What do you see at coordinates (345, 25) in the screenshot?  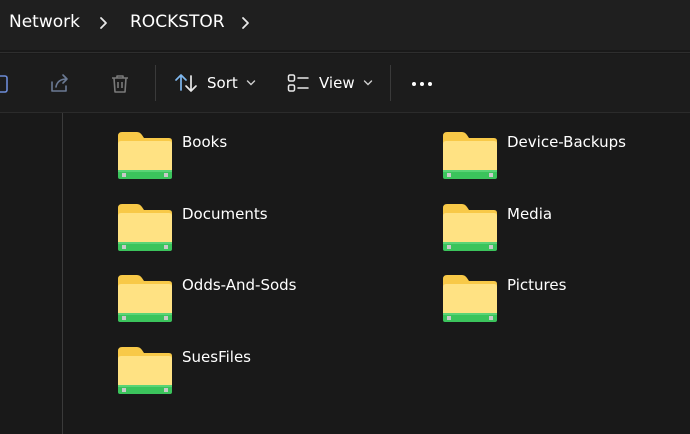 I see `address-bar: Network ROCKSTOR` at bounding box center [345, 25].